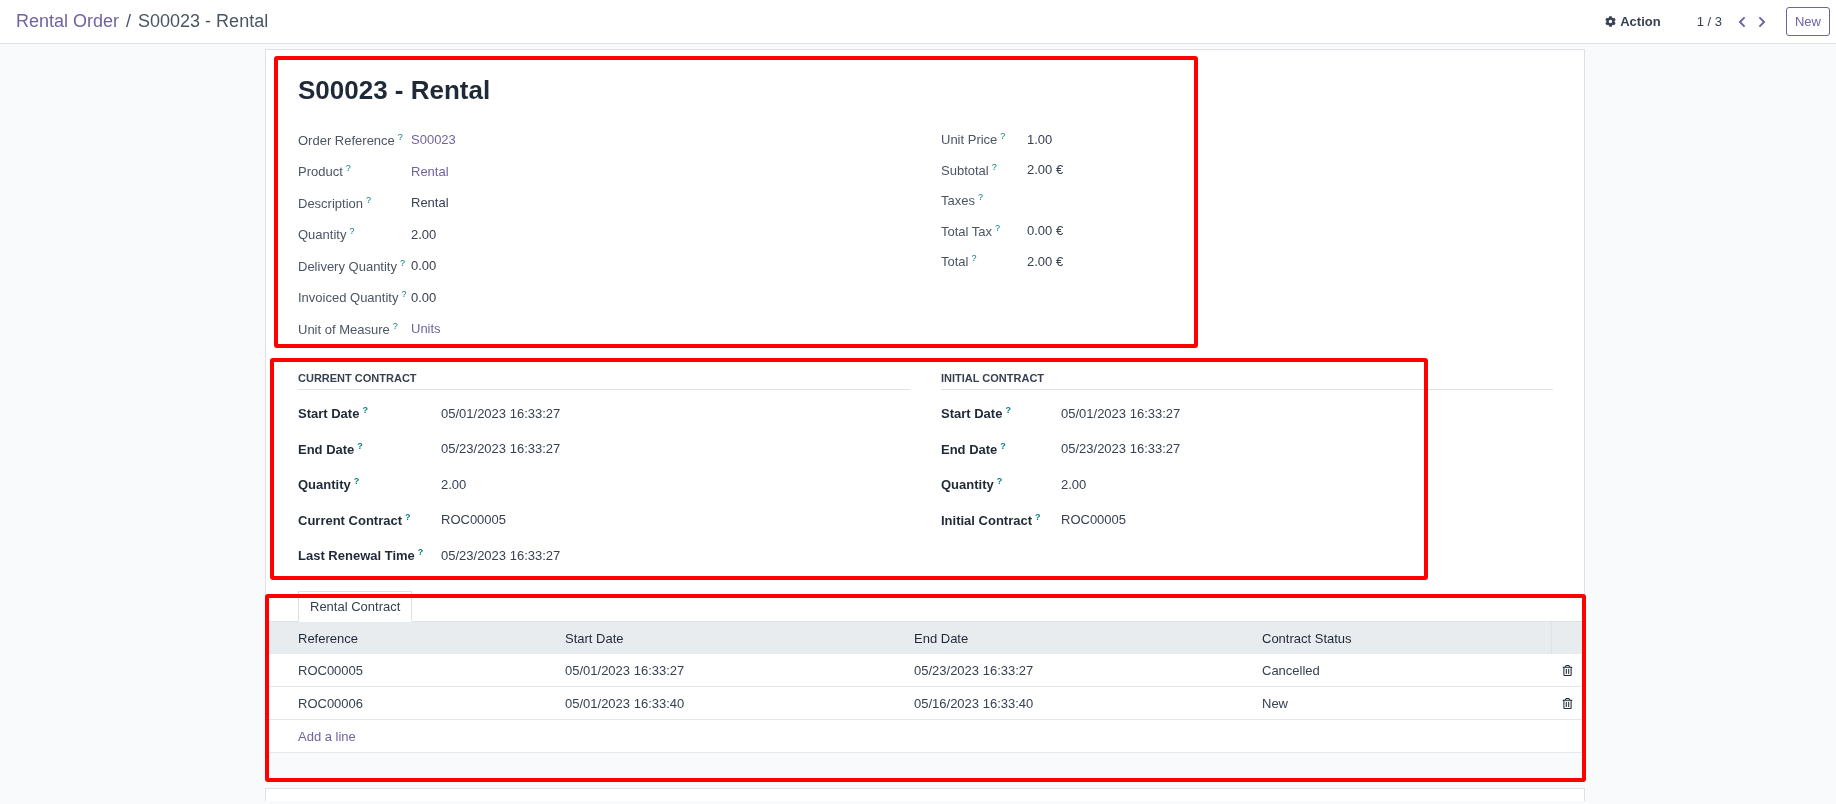 The image size is (1836, 804). Describe the element at coordinates (1082, 670) in the screenshot. I see `table-cell: 05/23/2023 16:33:27` at that location.